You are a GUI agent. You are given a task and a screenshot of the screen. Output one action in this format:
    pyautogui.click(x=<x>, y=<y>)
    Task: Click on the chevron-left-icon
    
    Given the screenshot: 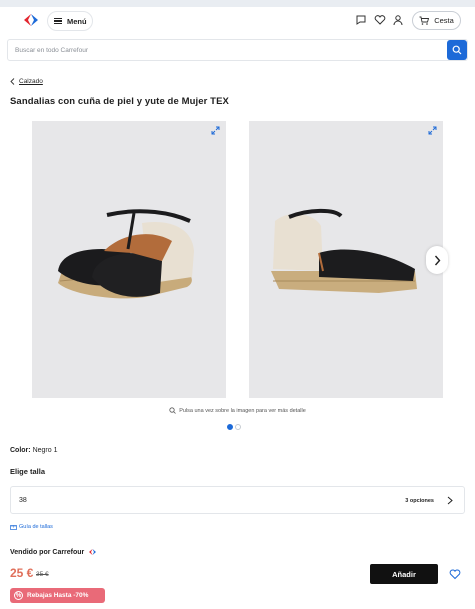 What is the action you would take?
    pyautogui.click(x=12, y=81)
    